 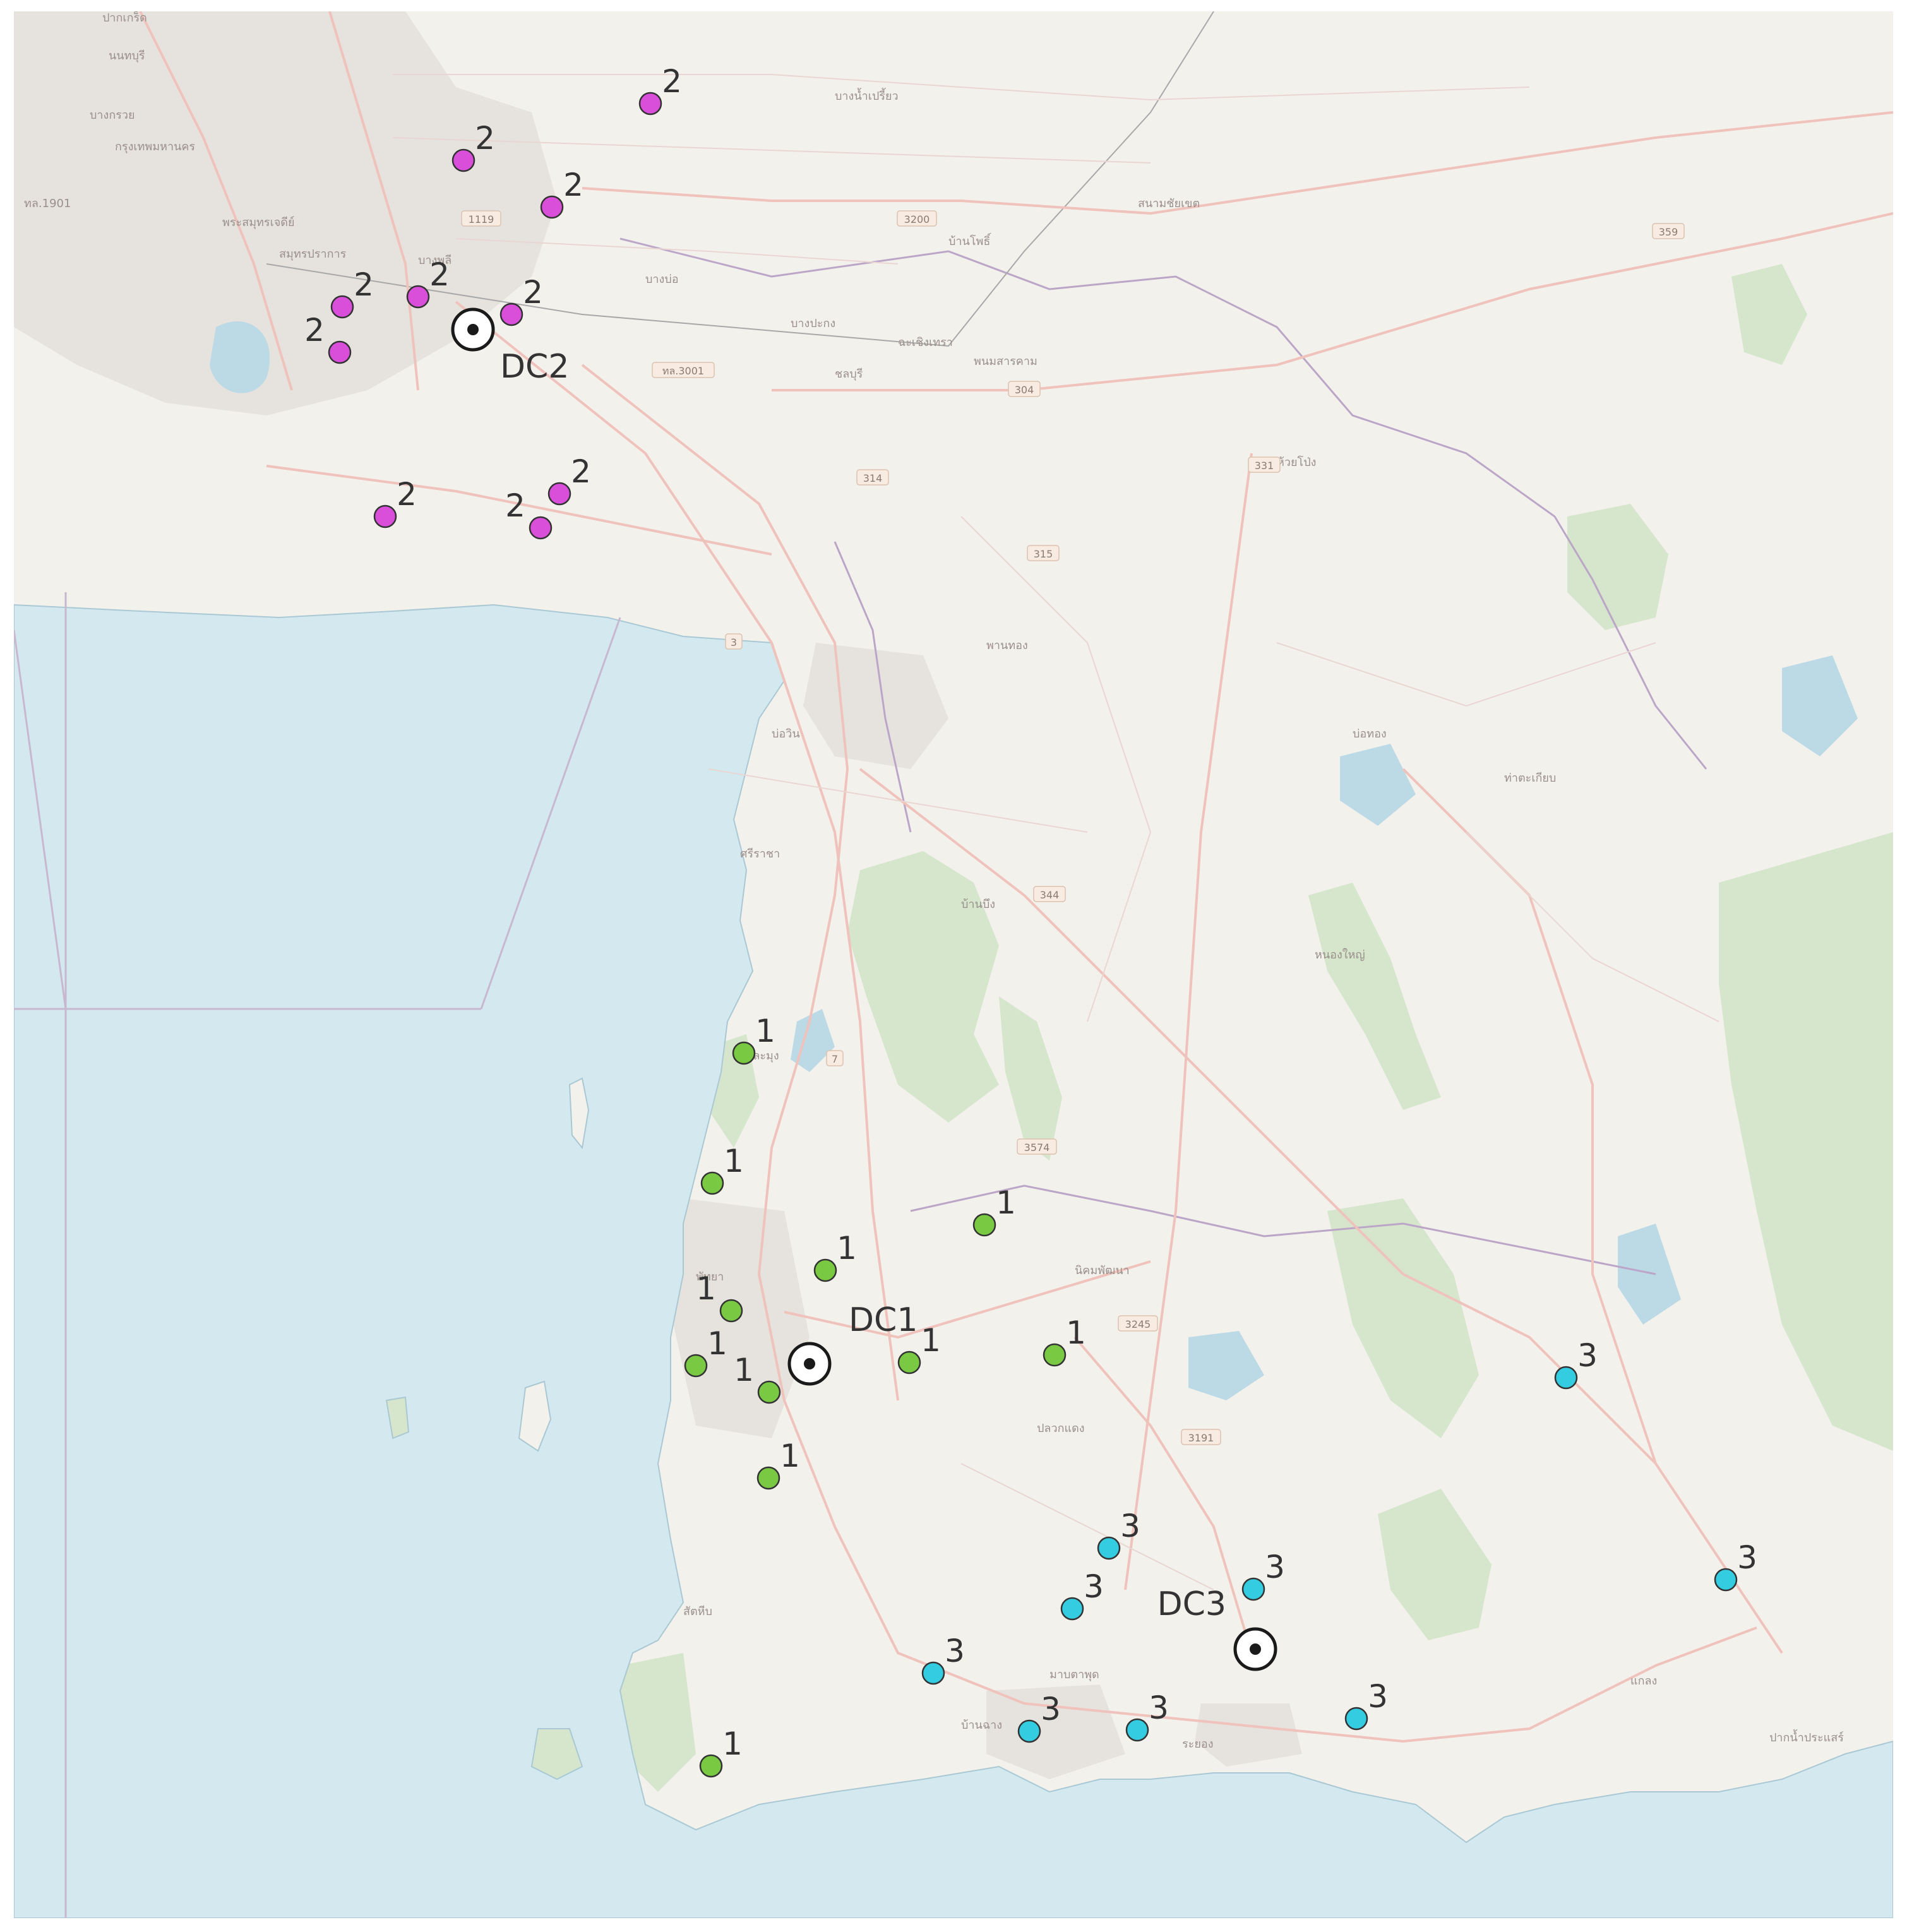 What do you see at coordinates (258, 222) in the screenshot?
I see `place-label: พระสมุทรเจดีย์` at bounding box center [258, 222].